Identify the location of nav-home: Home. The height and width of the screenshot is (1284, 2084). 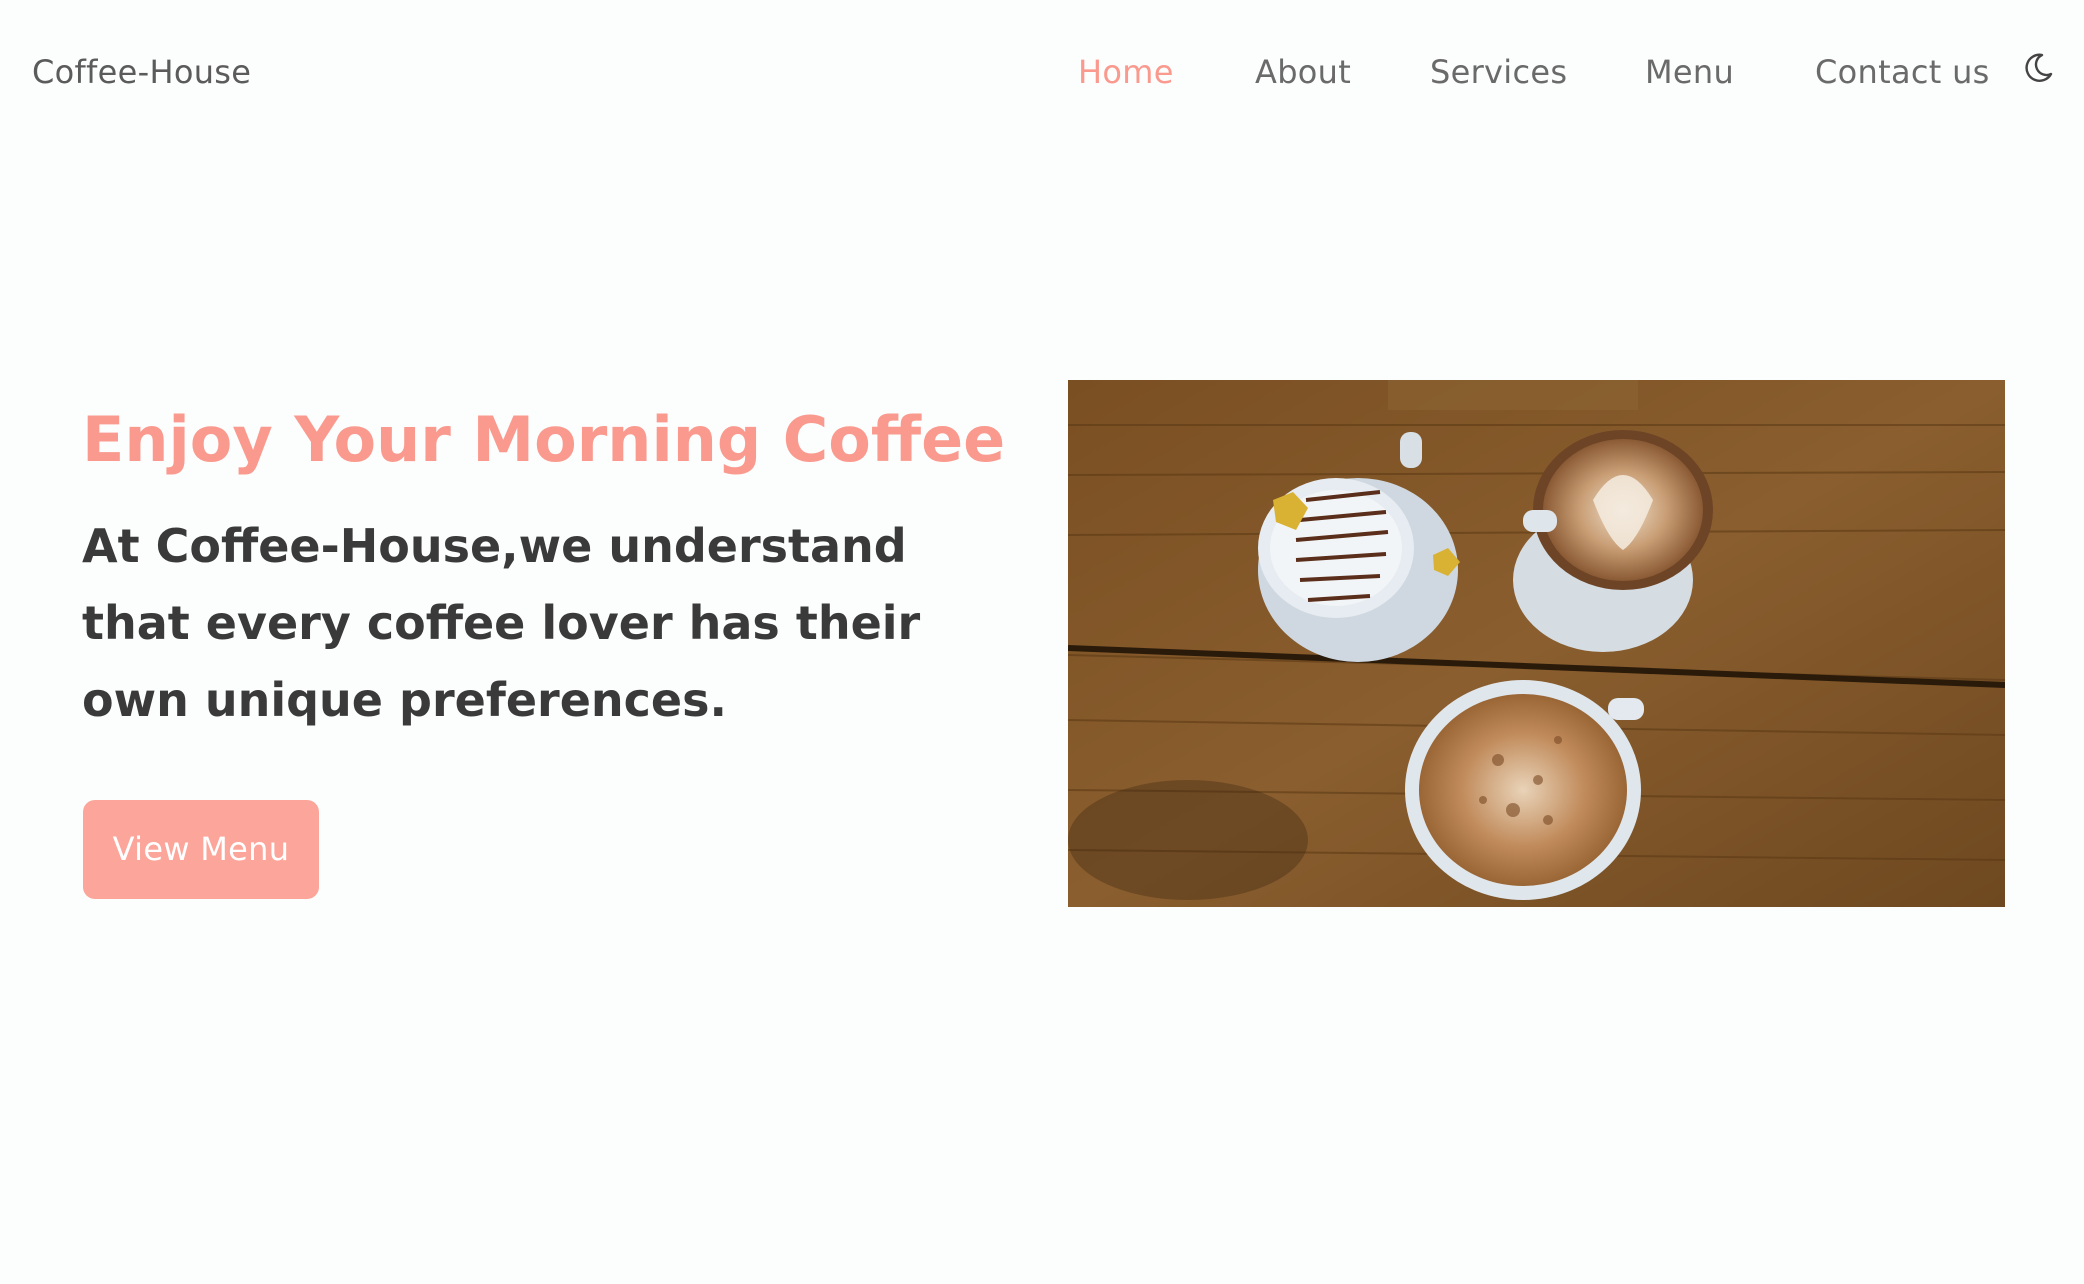
(1126, 72).